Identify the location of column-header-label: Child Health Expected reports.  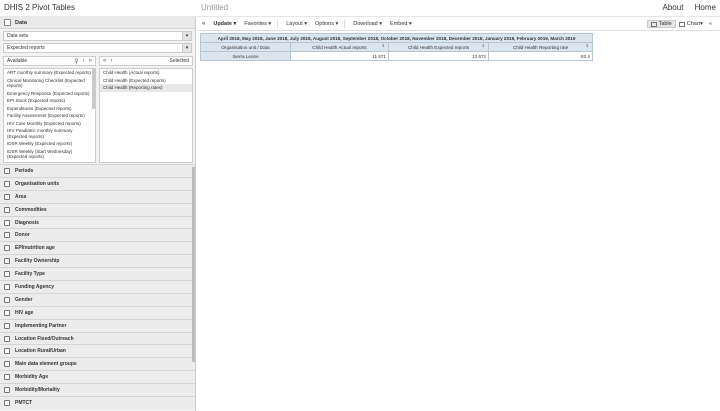
(438, 47).